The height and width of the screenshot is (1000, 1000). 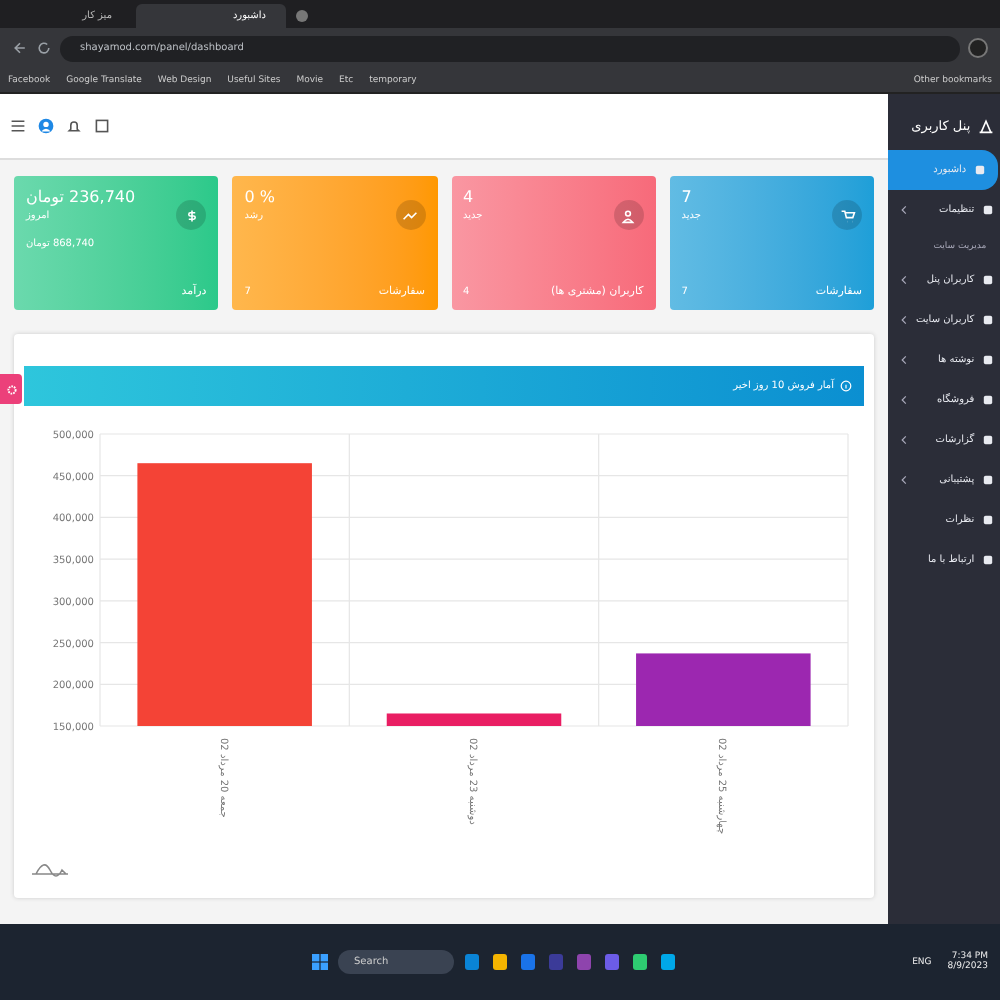 I want to click on menu-icon, so click(x=18, y=126).